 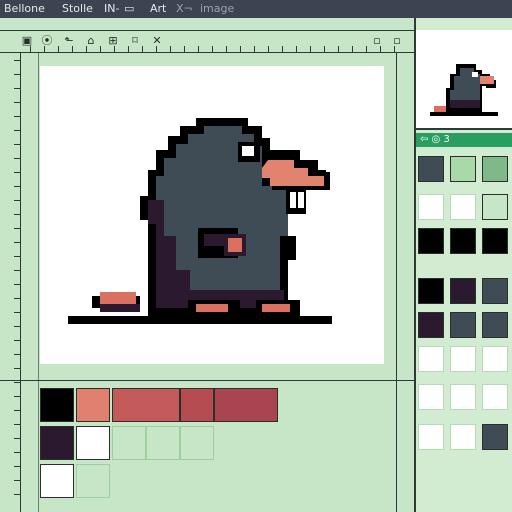 I want to click on close-icon: ✕, so click(x=157, y=41).